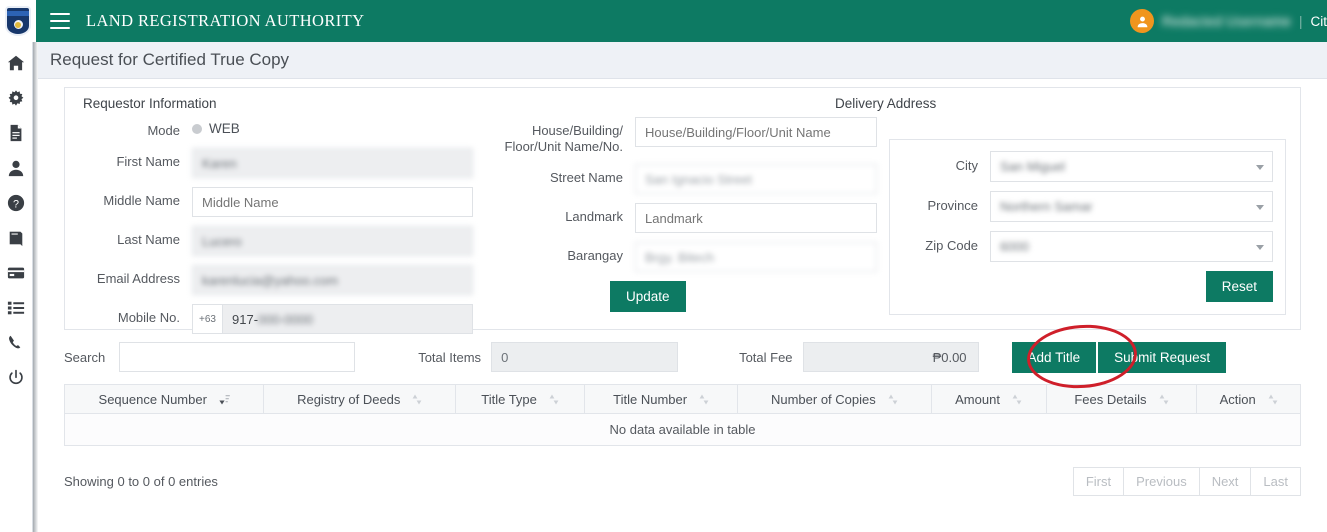 Image resolution: width=1327 pixels, height=532 pixels. What do you see at coordinates (16, 168) in the screenshot?
I see `sidebar-item-user` at bounding box center [16, 168].